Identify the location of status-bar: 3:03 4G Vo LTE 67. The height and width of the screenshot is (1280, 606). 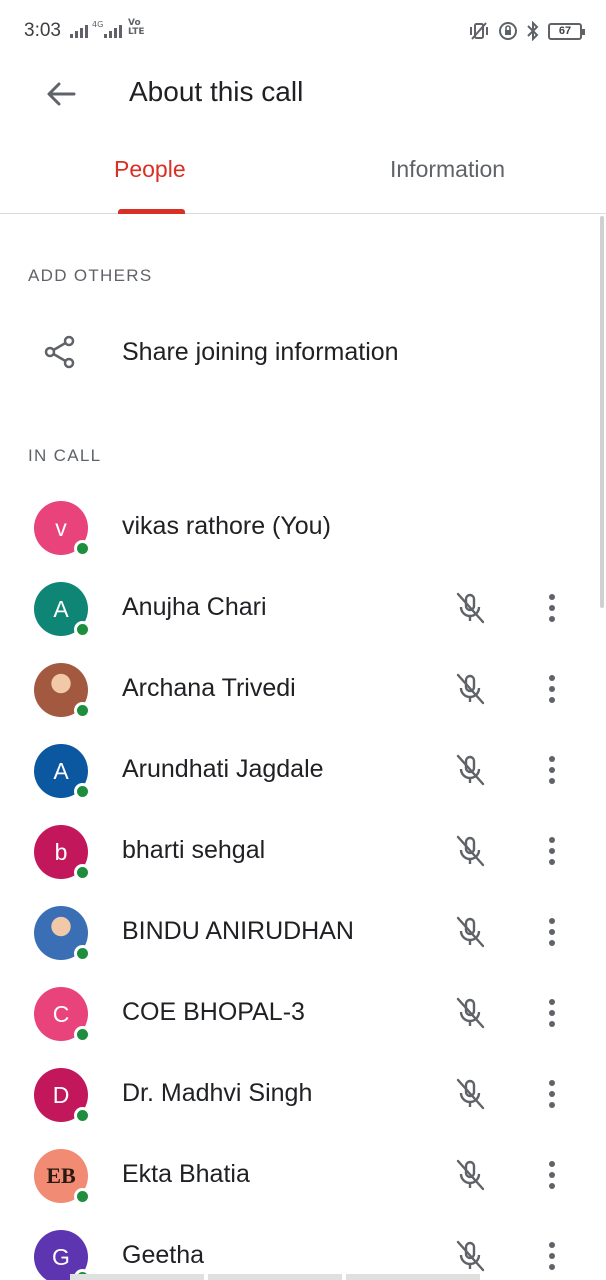
(303, 31).